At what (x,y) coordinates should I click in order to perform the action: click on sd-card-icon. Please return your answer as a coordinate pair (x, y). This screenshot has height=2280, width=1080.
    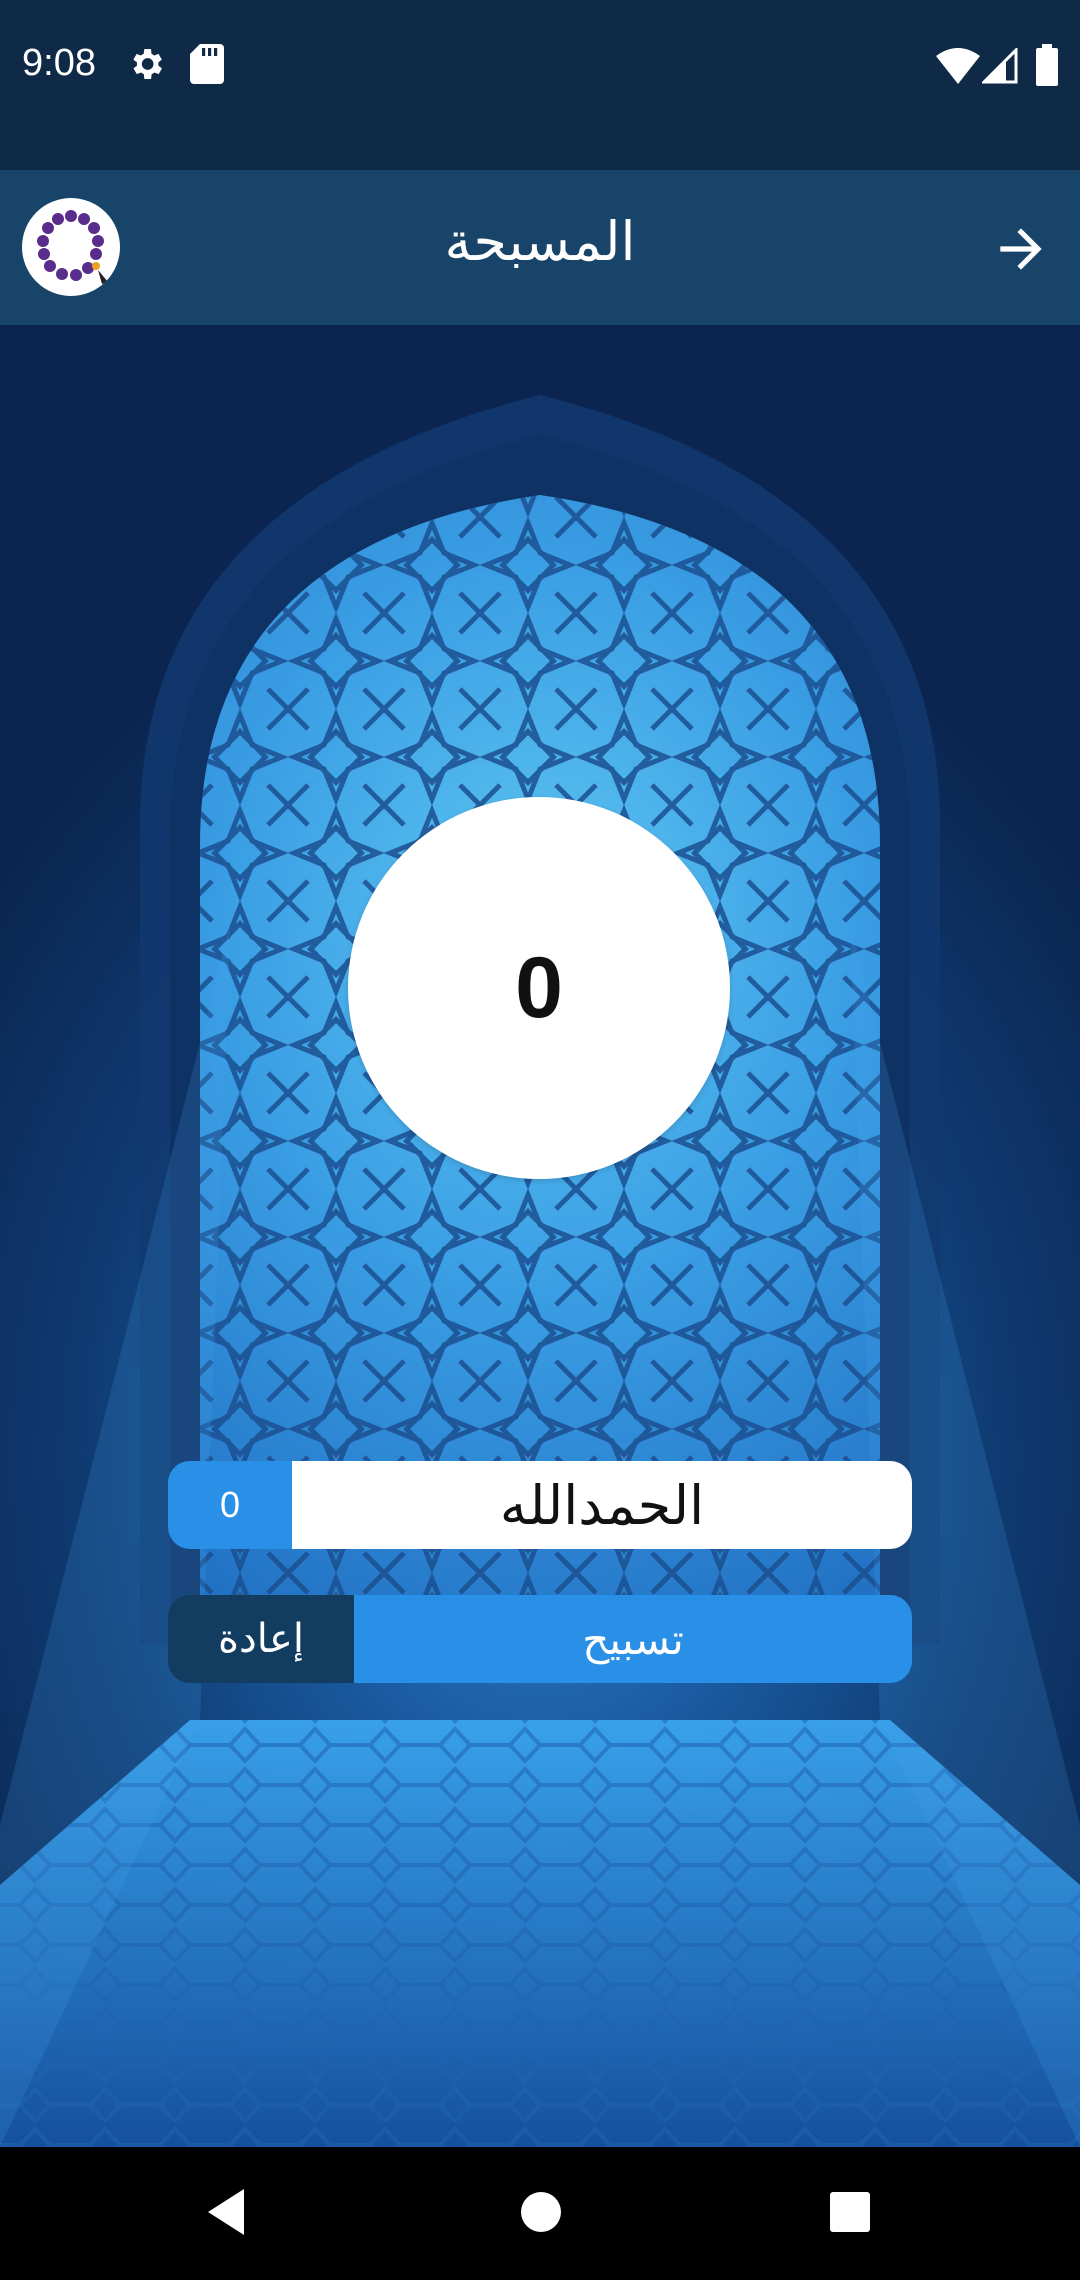
    Looking at the image, I should click on (207, 66).